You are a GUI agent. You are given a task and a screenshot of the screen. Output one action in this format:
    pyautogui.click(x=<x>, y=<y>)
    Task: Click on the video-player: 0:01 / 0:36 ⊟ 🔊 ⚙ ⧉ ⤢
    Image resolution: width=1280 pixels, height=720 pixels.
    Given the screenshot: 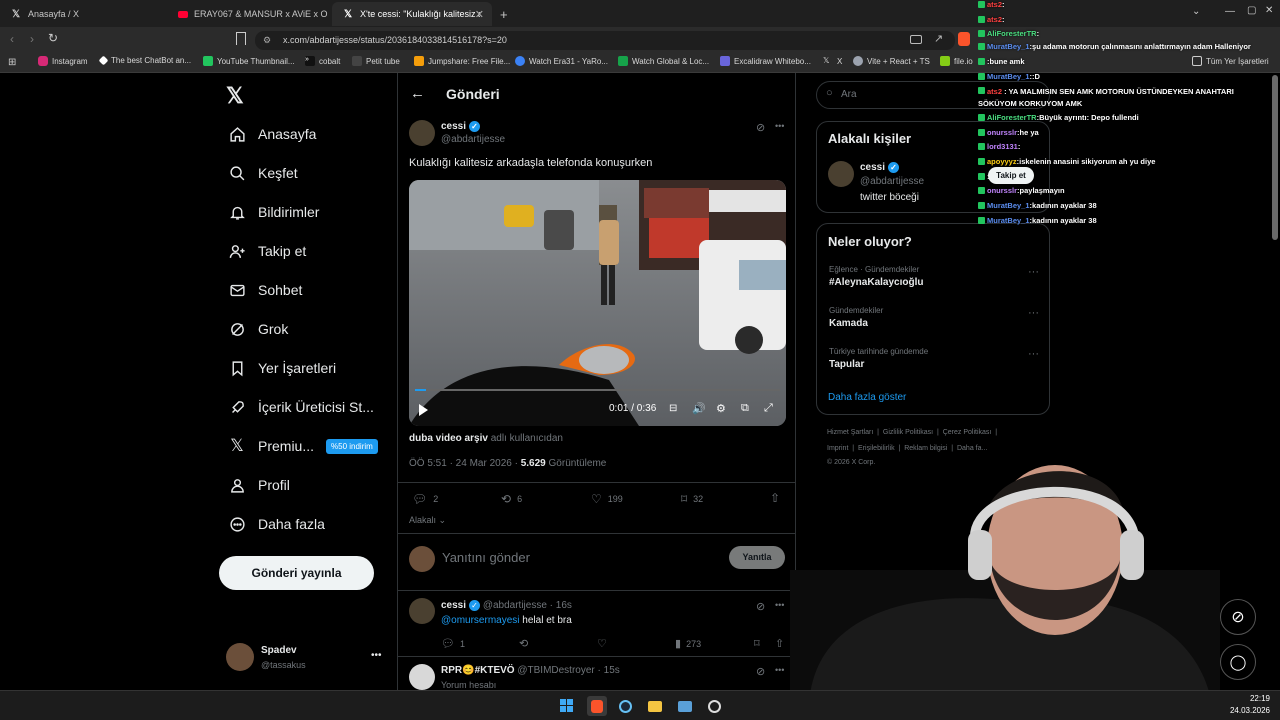 What is the action you would take?
    pyautogui.click(x=597, y=303)
    